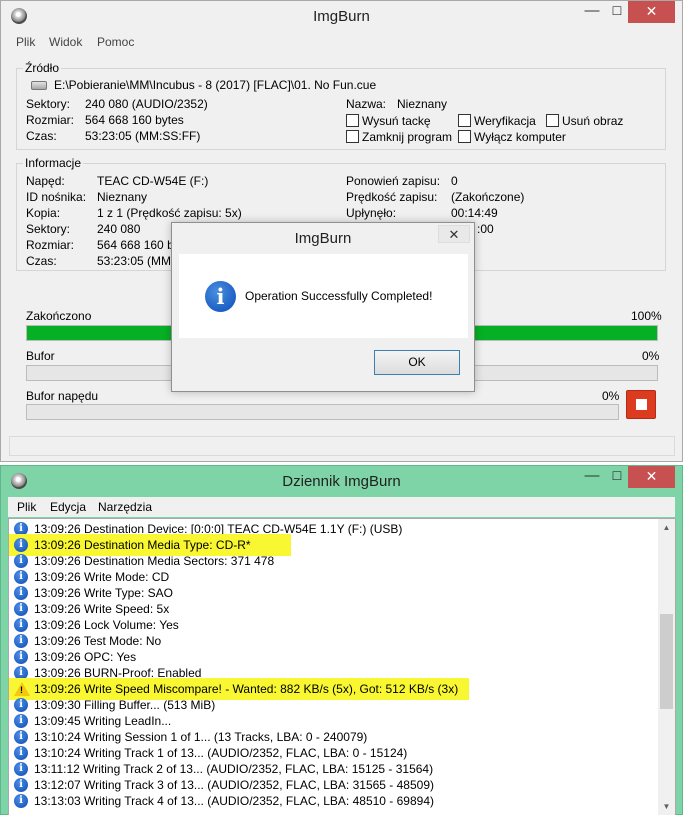  What do you see at coordinates (666, 806) in the screenshot?
I see `scroll-down-arrow-icon: ▼` at bounding box center [666, 806].